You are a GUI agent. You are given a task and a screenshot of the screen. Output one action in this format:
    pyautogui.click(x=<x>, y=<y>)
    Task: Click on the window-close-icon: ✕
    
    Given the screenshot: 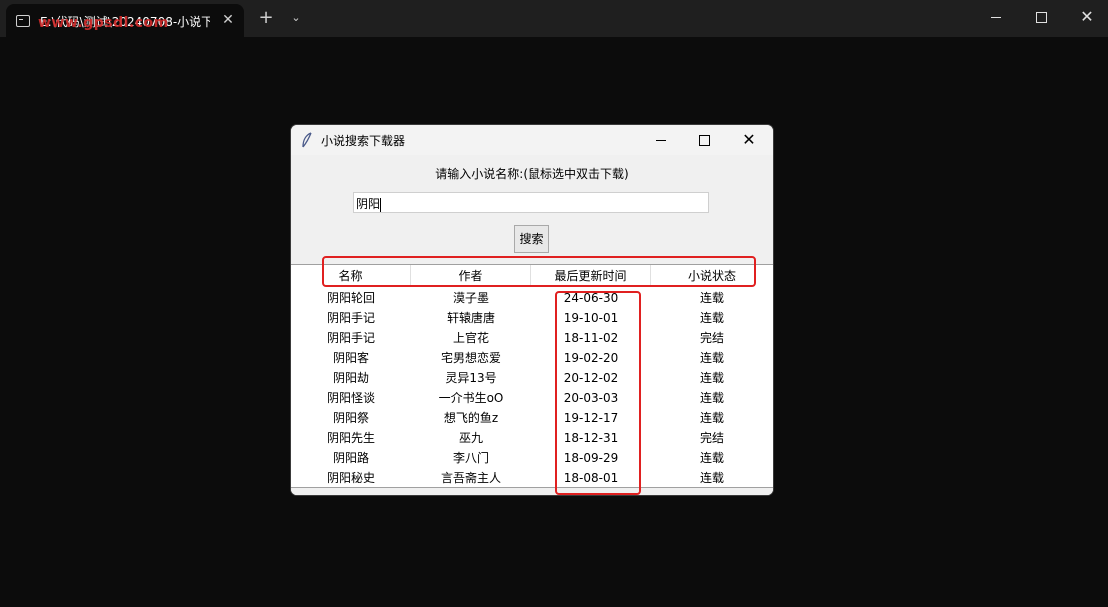 What is the action you would take?
    pyautogui.click(x=1087, y=17)
    